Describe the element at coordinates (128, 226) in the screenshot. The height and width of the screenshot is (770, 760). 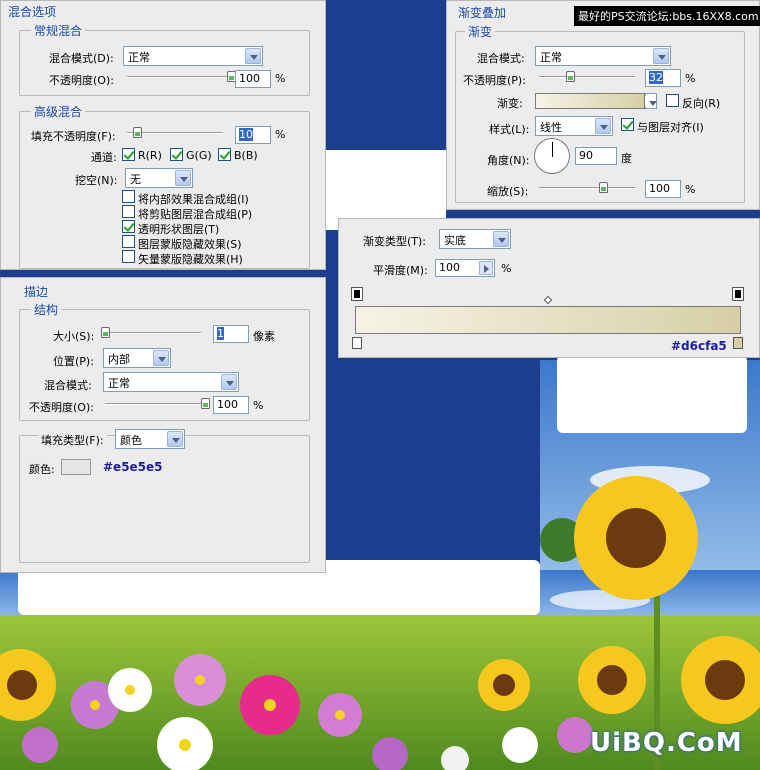
I see `transparency-shapes-checkbox` at that location.